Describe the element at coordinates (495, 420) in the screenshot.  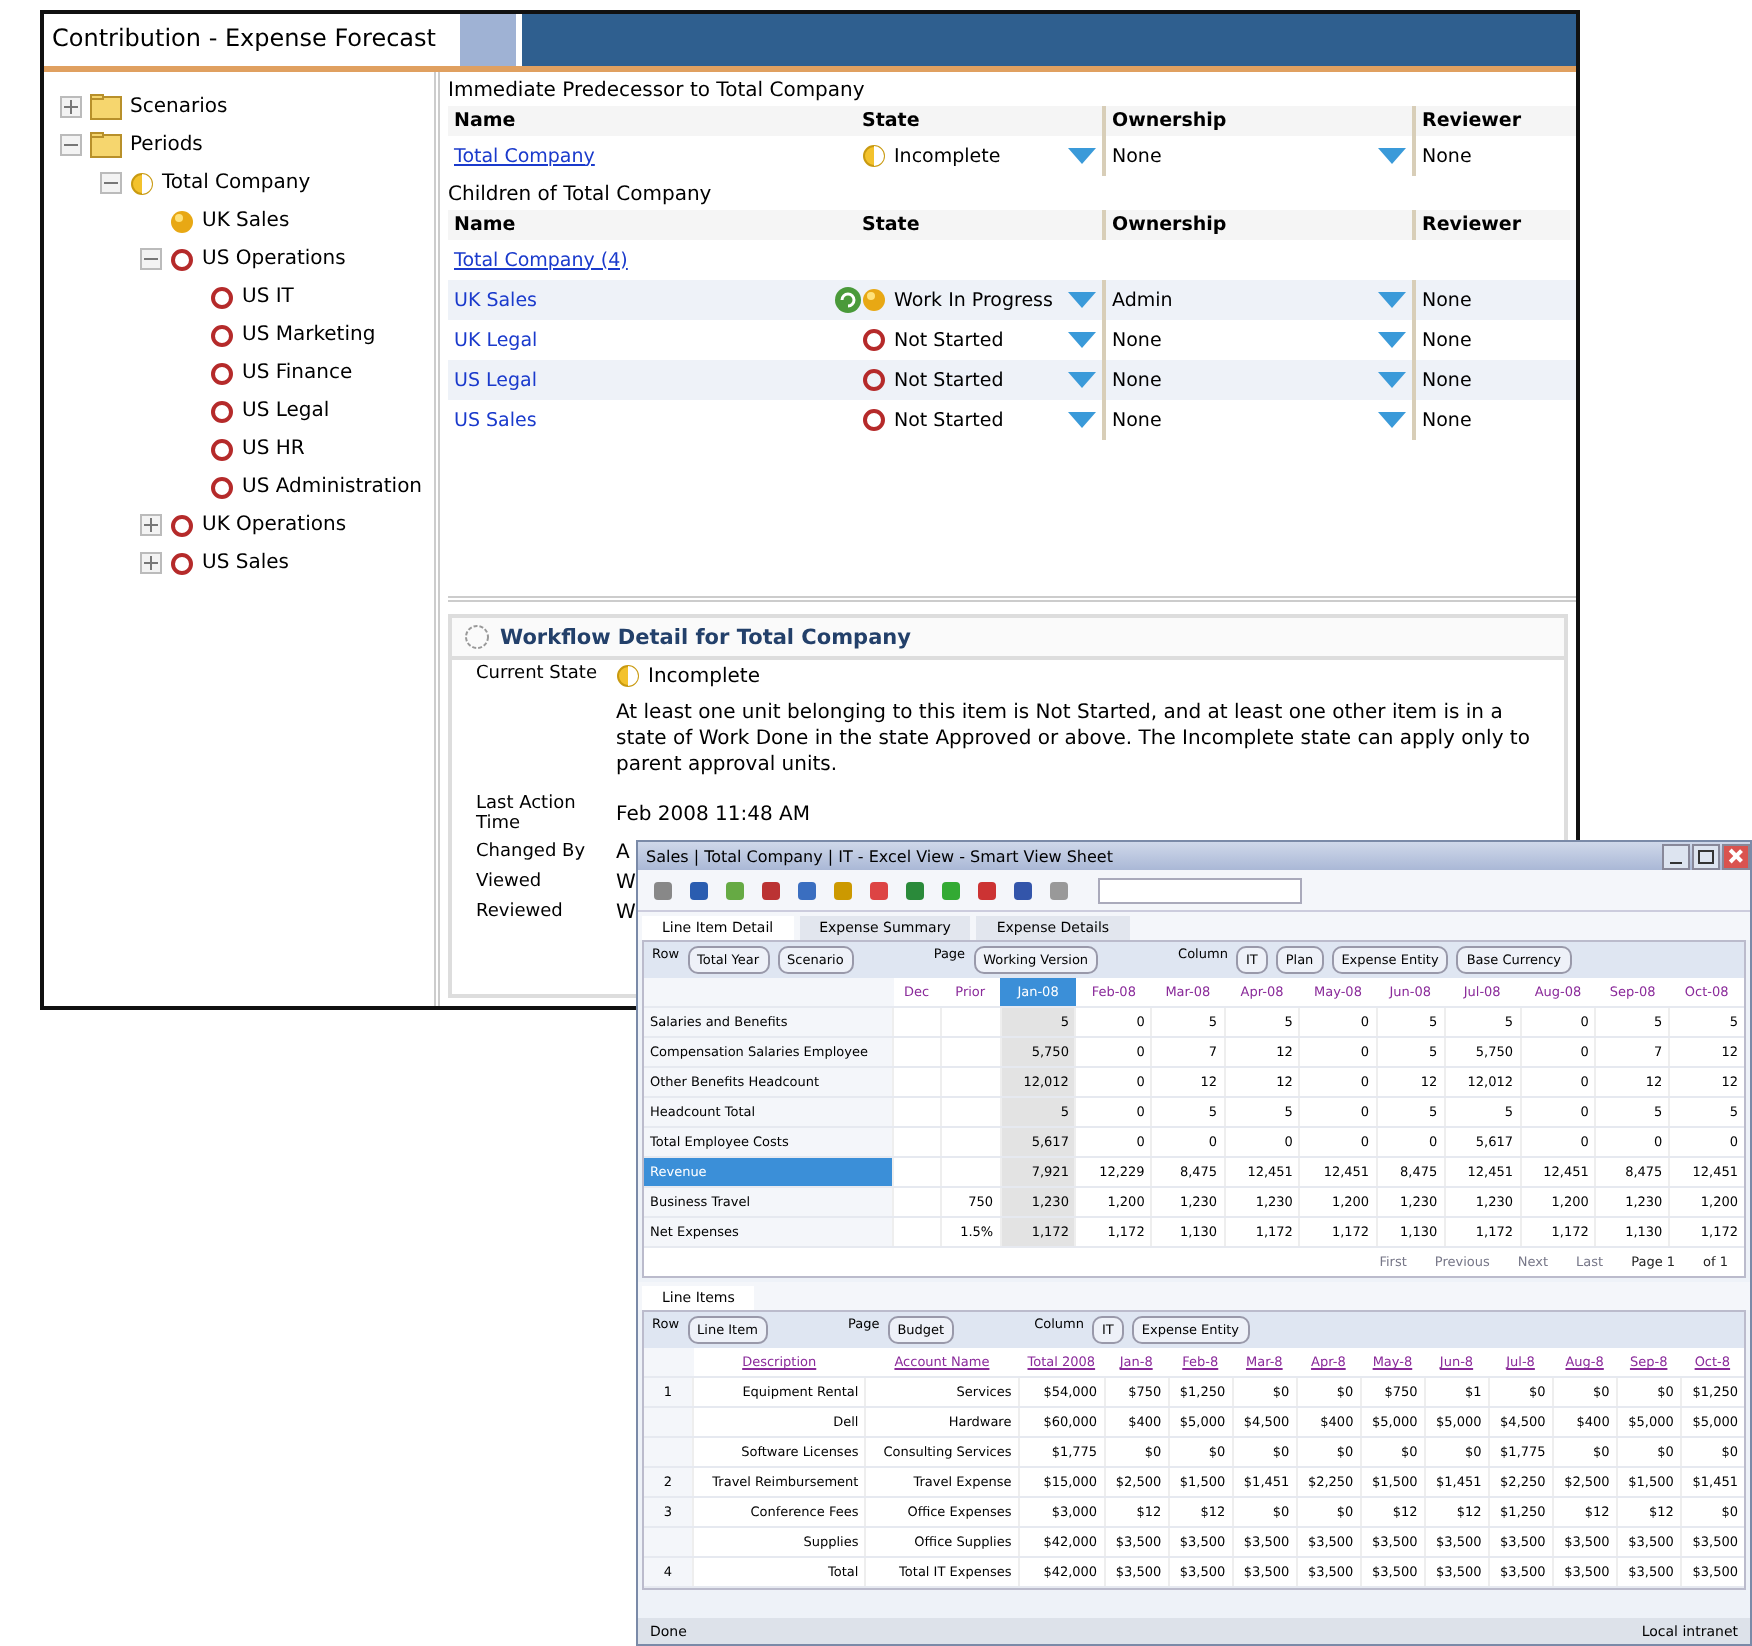
I see `unit-link: US Sales` at that location.